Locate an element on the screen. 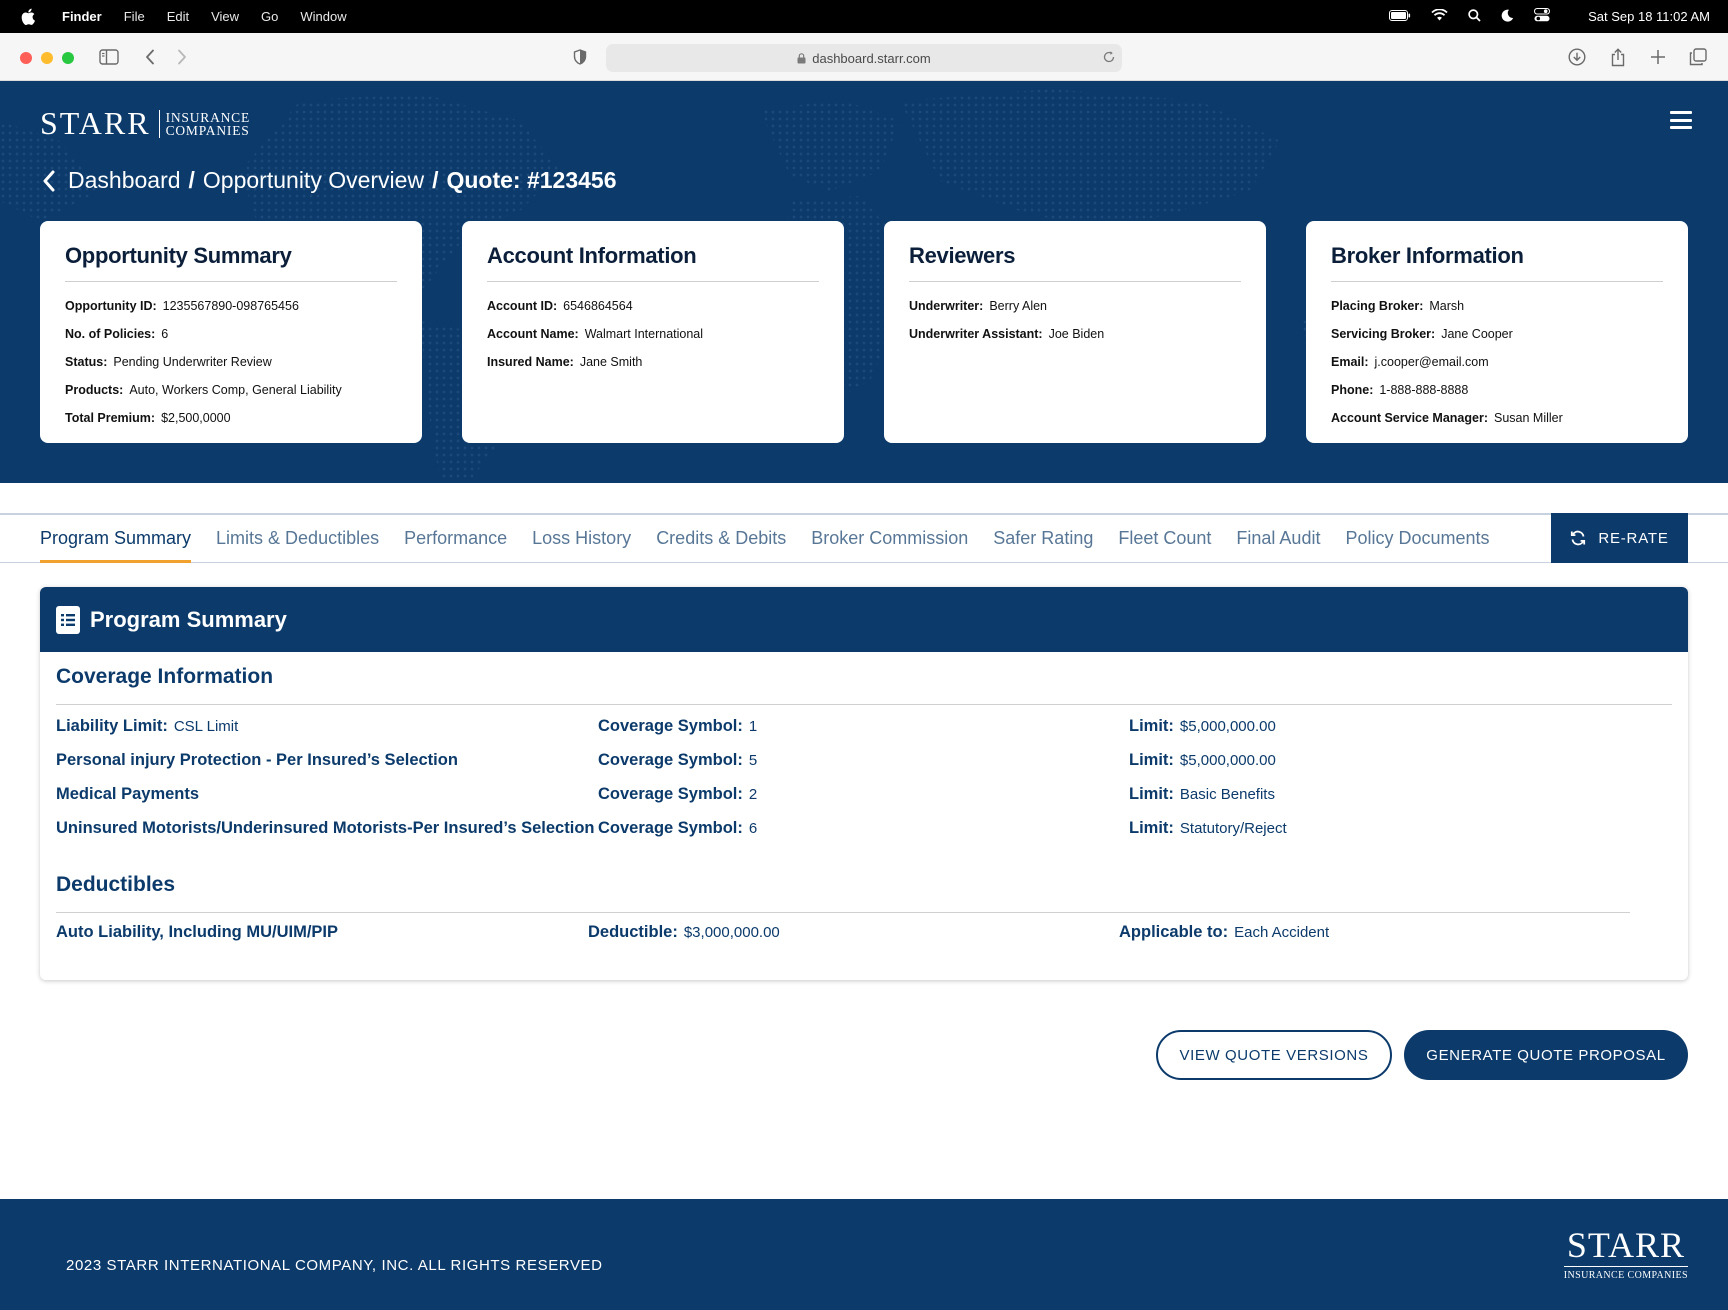 The width and height of the screenshot is (1728, 1310). servicing-broker-value: Jane Cooper is located at coordinates (1477, 334).